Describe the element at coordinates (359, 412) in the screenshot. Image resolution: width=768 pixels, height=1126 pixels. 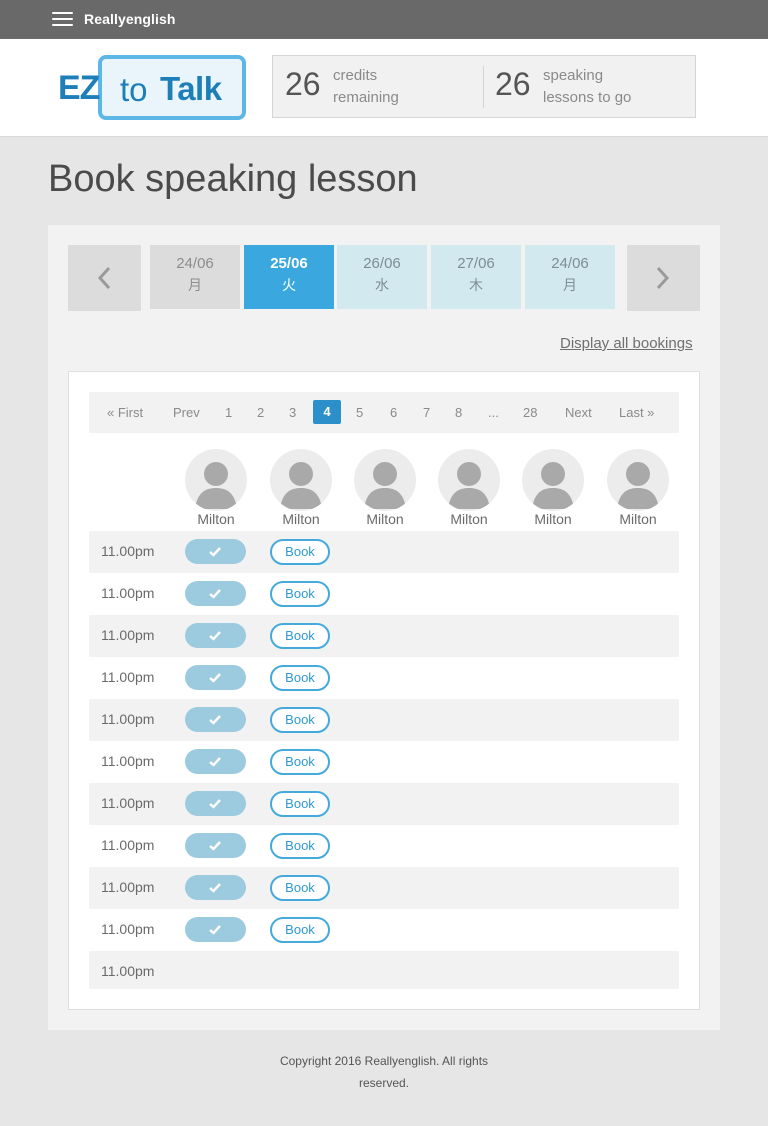
I see `pagination-page: 5` at that location.